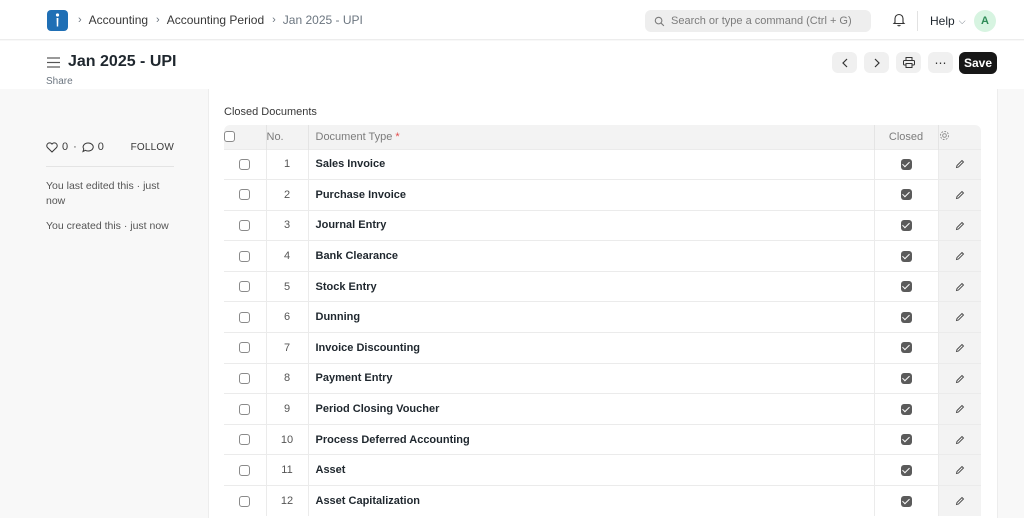 Image resolution: width=1024 pixels, height=518 pixels. I want to click on search-placeholder: Search or type a command (Ctrl + G), so click(761, 21).